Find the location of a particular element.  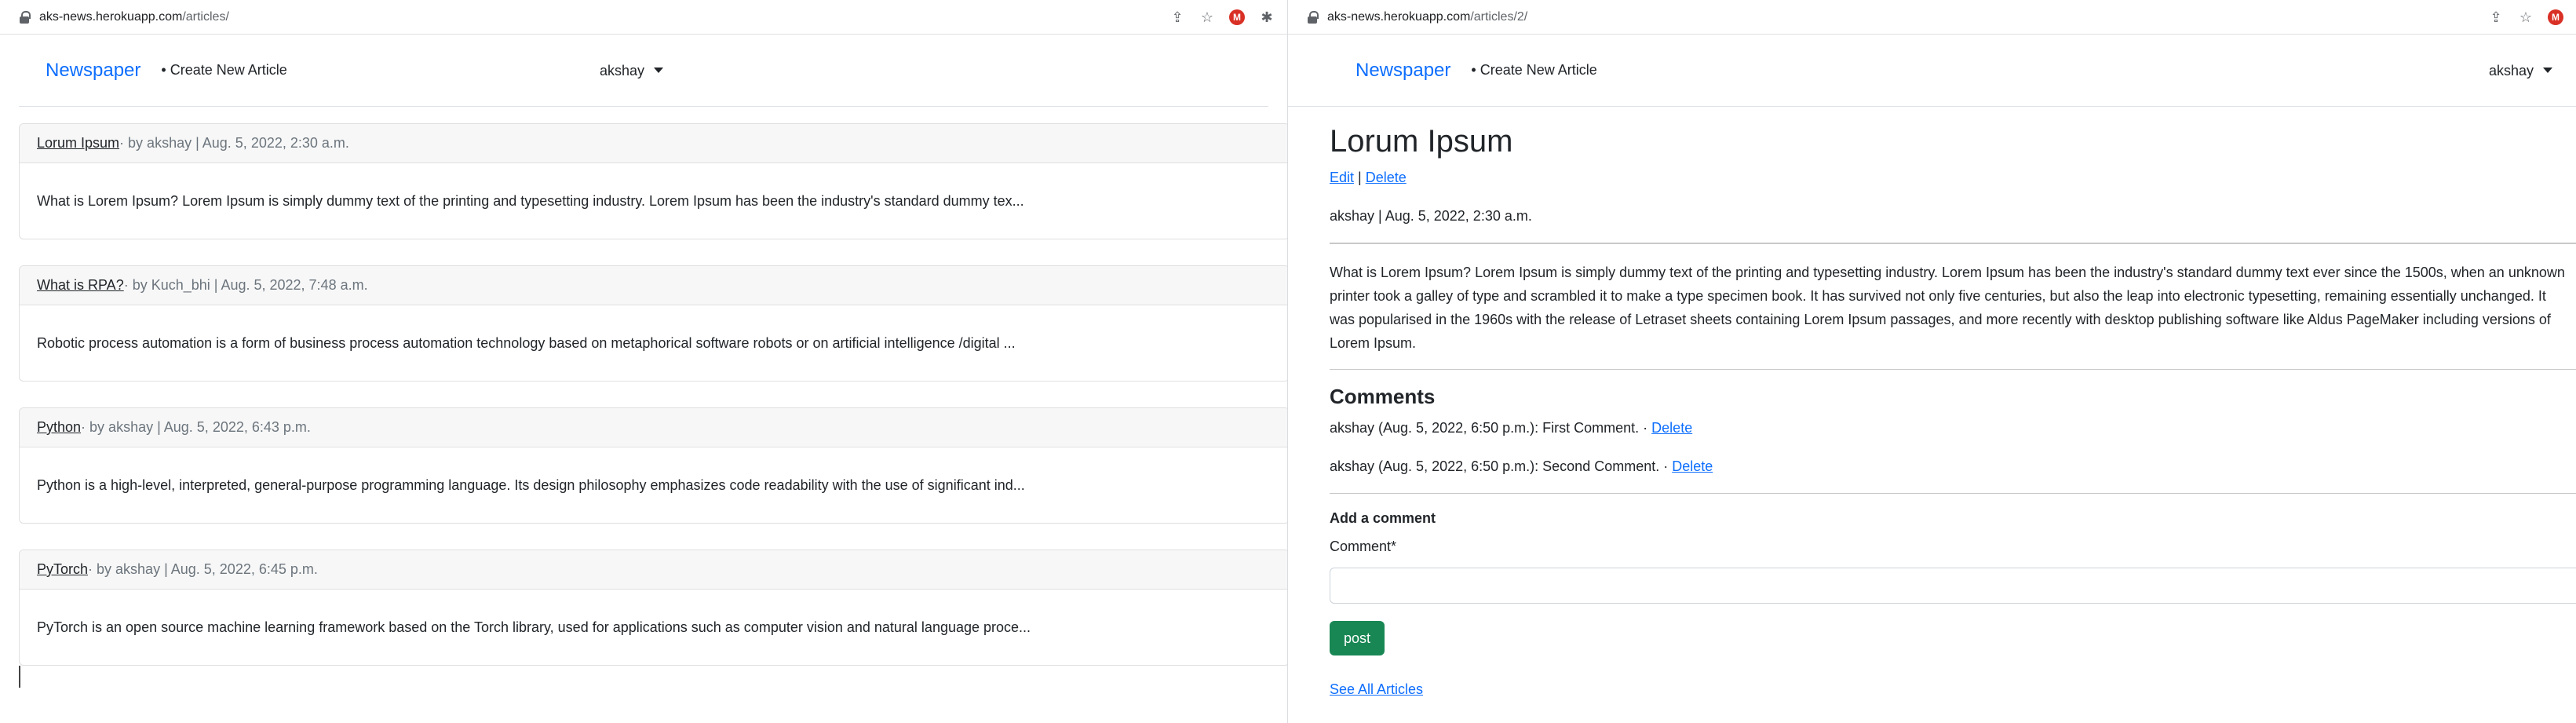

toolbar-icons: ⇪ ☆ M is located at coordinates (2525, 17).